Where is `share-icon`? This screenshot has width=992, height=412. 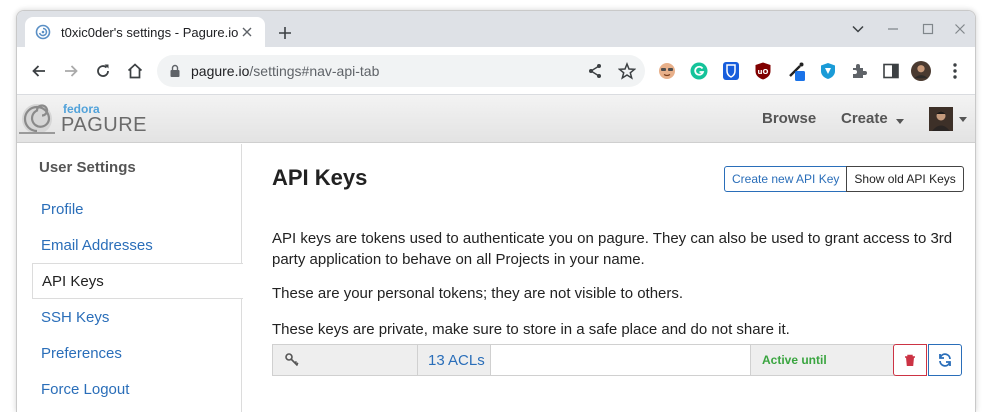
share-icon is located at coordinates (595, 71).